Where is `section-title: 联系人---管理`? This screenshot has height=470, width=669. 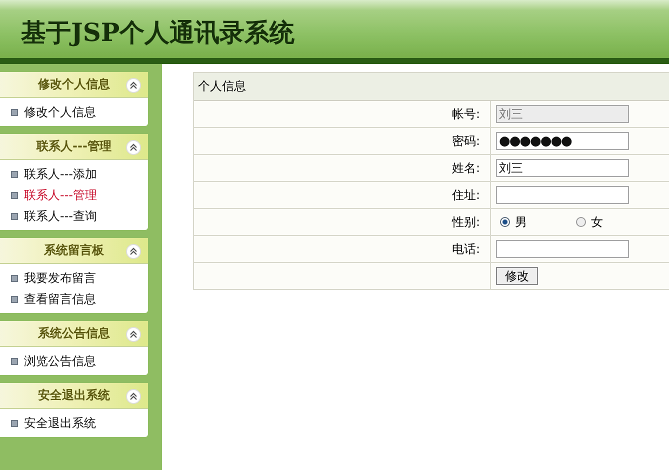
section-title: 联系人---管理 is located at coordinates (74, 146).